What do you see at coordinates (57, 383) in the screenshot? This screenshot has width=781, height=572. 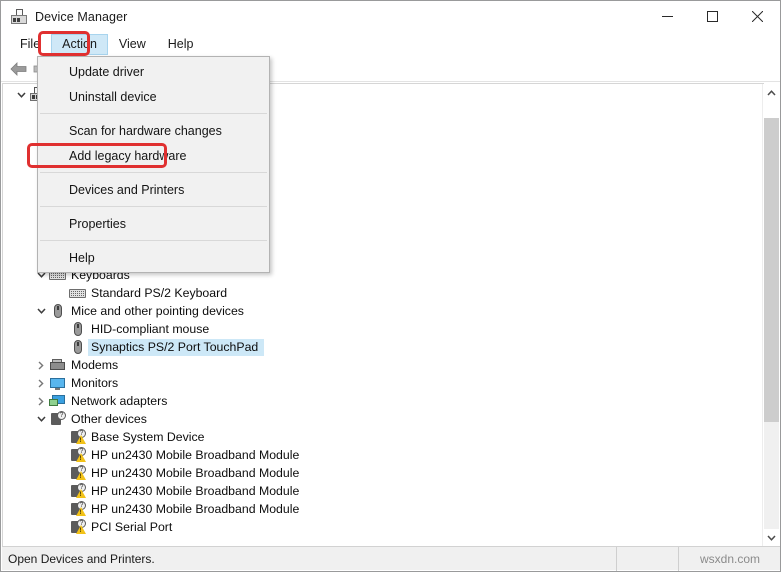 I see `monitor-icon` at bounding box center [57, 383].